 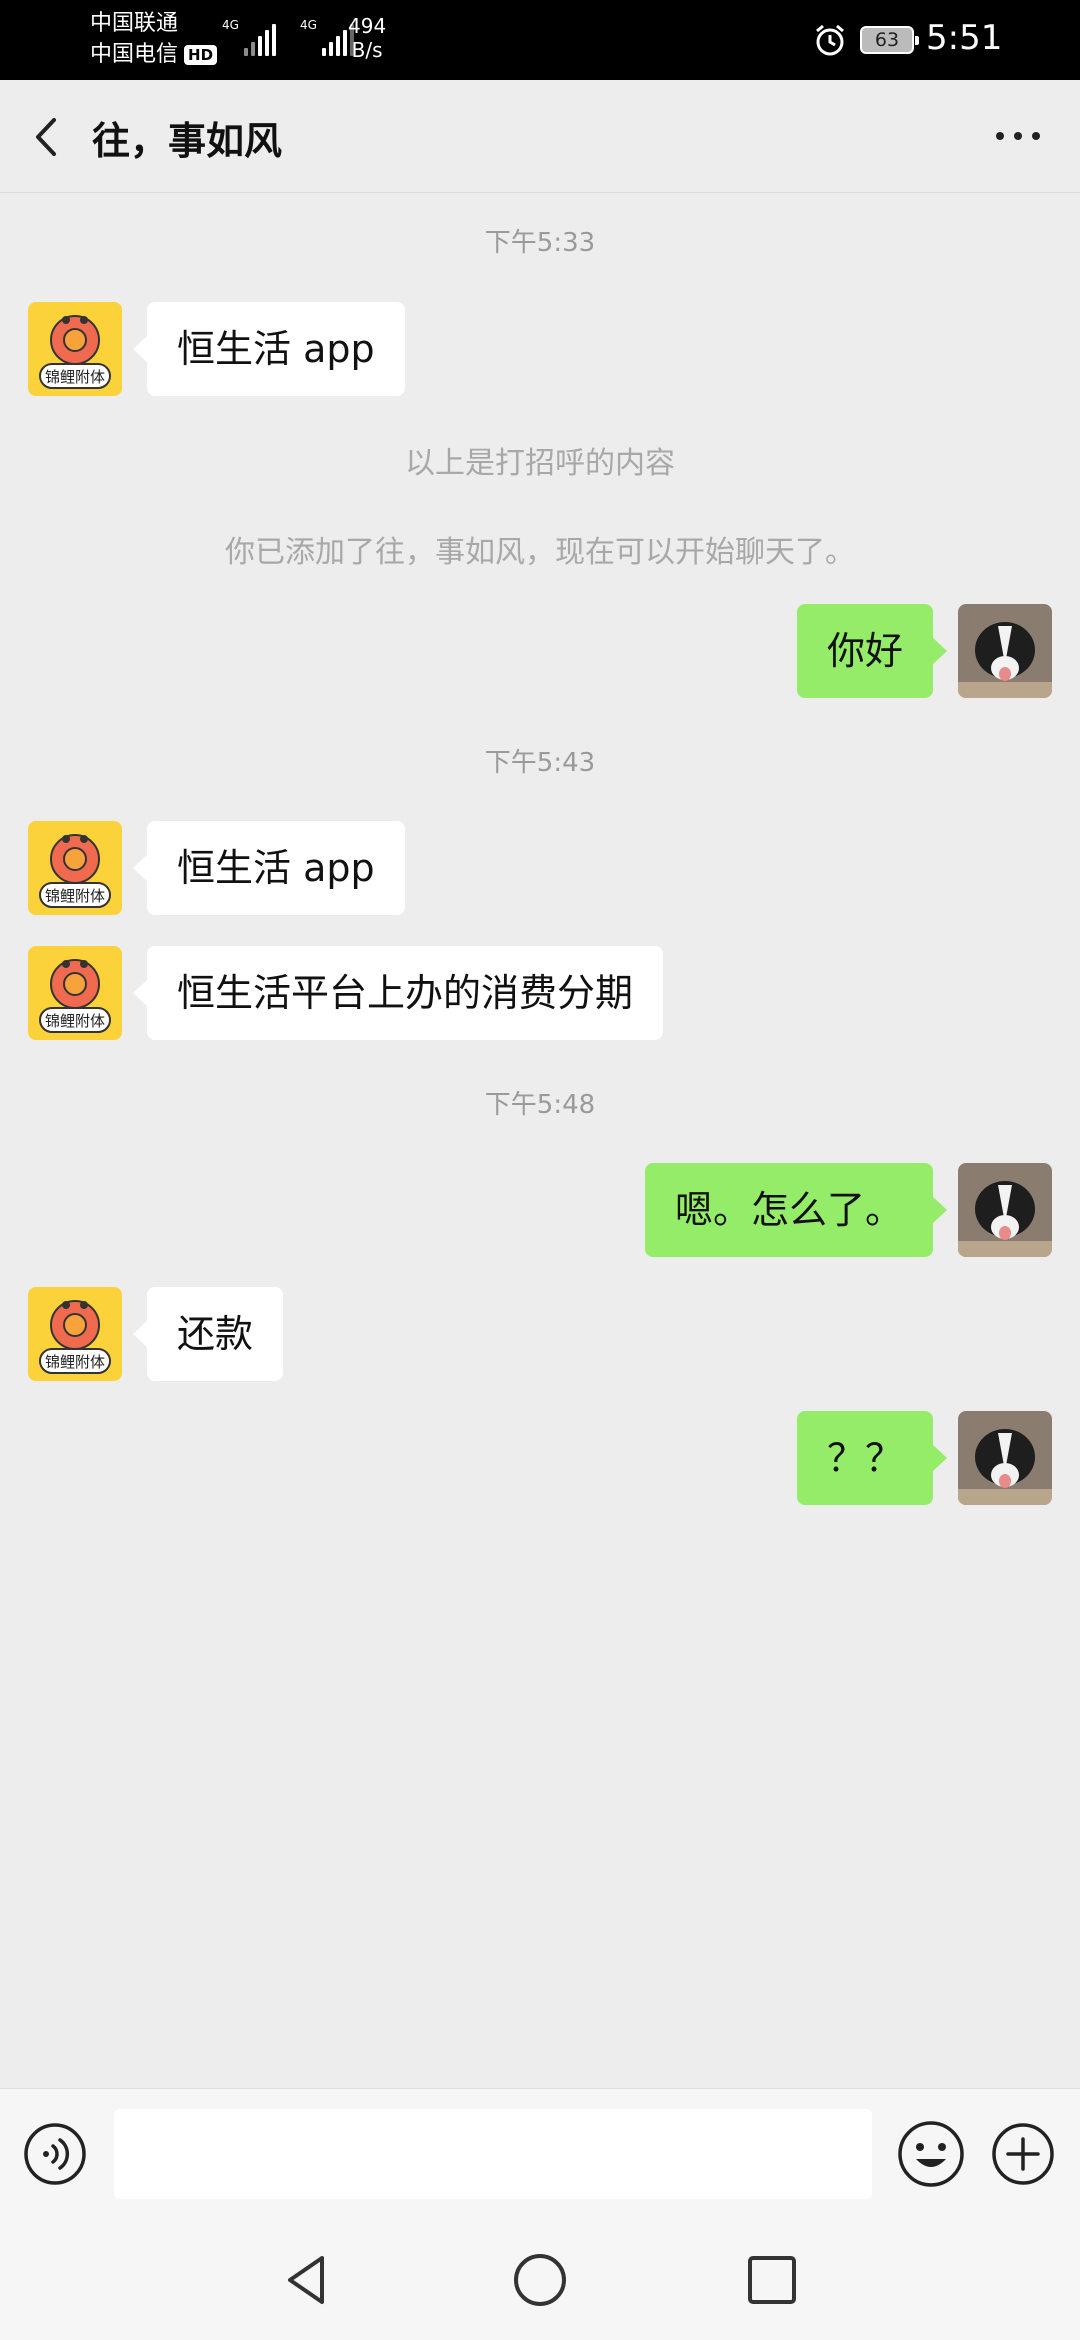 What do you see at coordinates (367, 50) in the screenshot?
I see `net-speed-unit: B/s` at bounding box center [367, 50].